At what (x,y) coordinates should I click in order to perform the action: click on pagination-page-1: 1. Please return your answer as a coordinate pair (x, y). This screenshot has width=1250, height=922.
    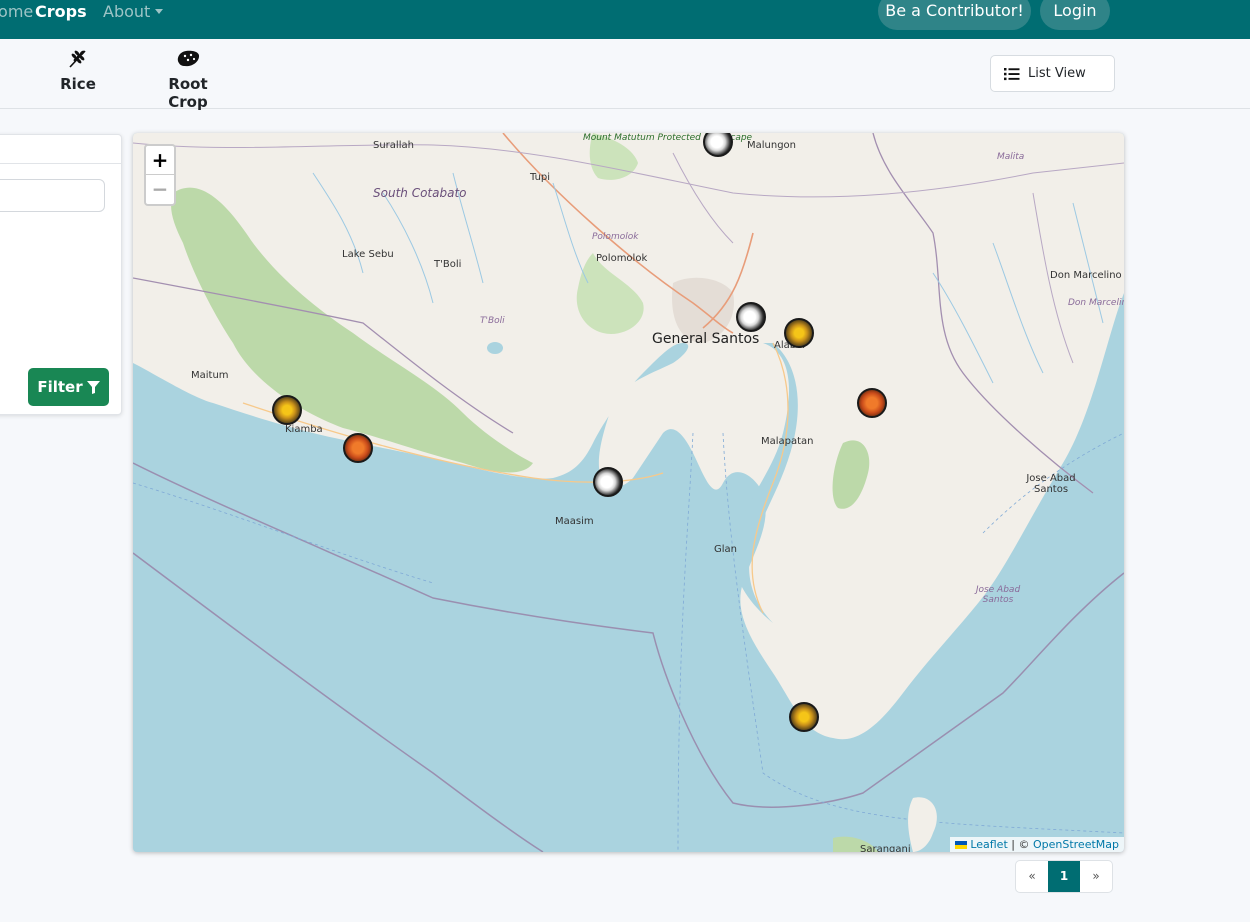
    Looking at the image, I should click on (1064, 876).